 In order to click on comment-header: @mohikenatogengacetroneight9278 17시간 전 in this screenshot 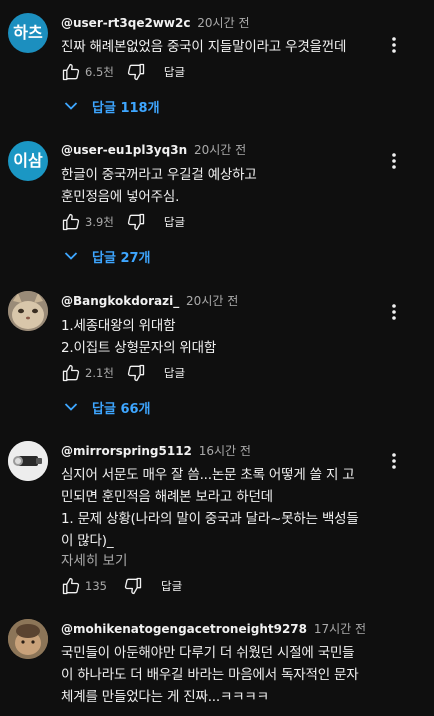, I will do `click(213, 628)`.